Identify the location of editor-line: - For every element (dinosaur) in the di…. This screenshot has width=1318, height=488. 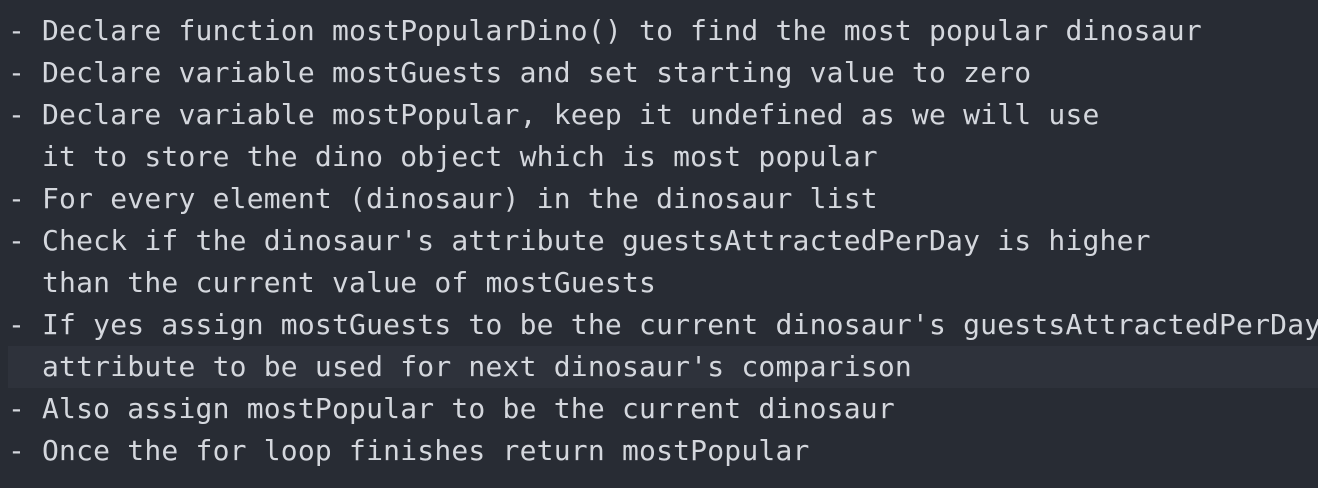
(659, 199).